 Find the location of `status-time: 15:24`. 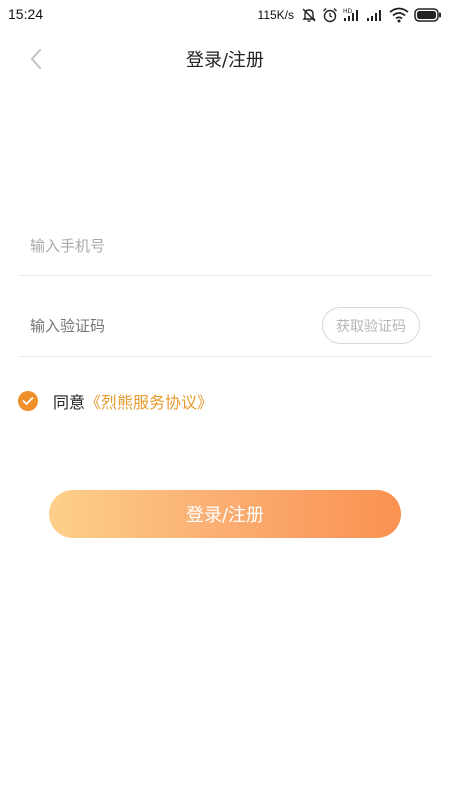

status-time: 15:24 is located at coordinates (26, 14).